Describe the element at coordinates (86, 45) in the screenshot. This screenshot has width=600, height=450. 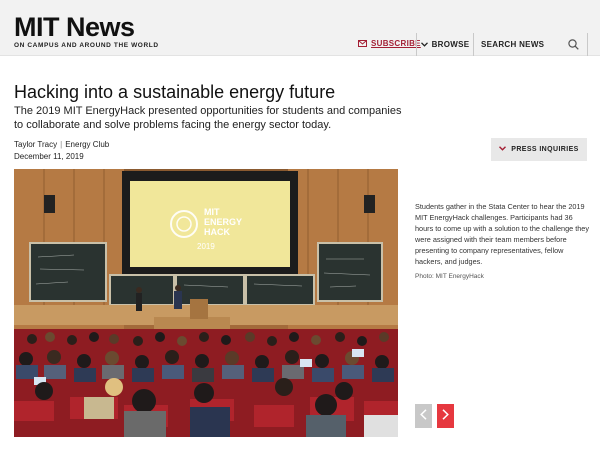
I see `site-tagline: ON CAMPUS AND AROUND THE WORLD` at that location.